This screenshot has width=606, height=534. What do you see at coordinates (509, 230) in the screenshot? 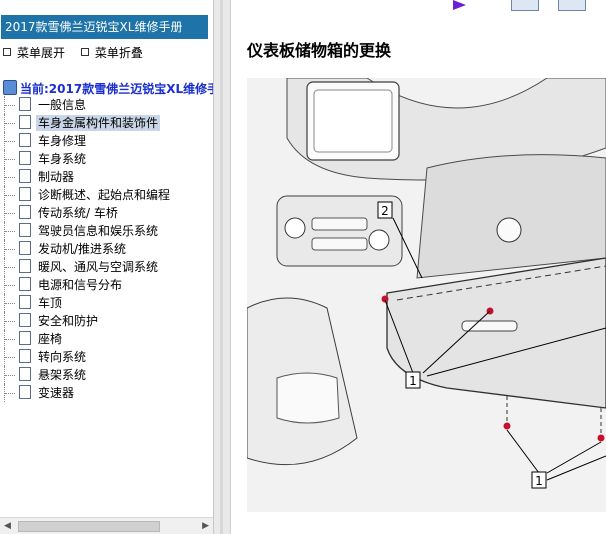
I see `air-vent` at bounding box center [509, 230].